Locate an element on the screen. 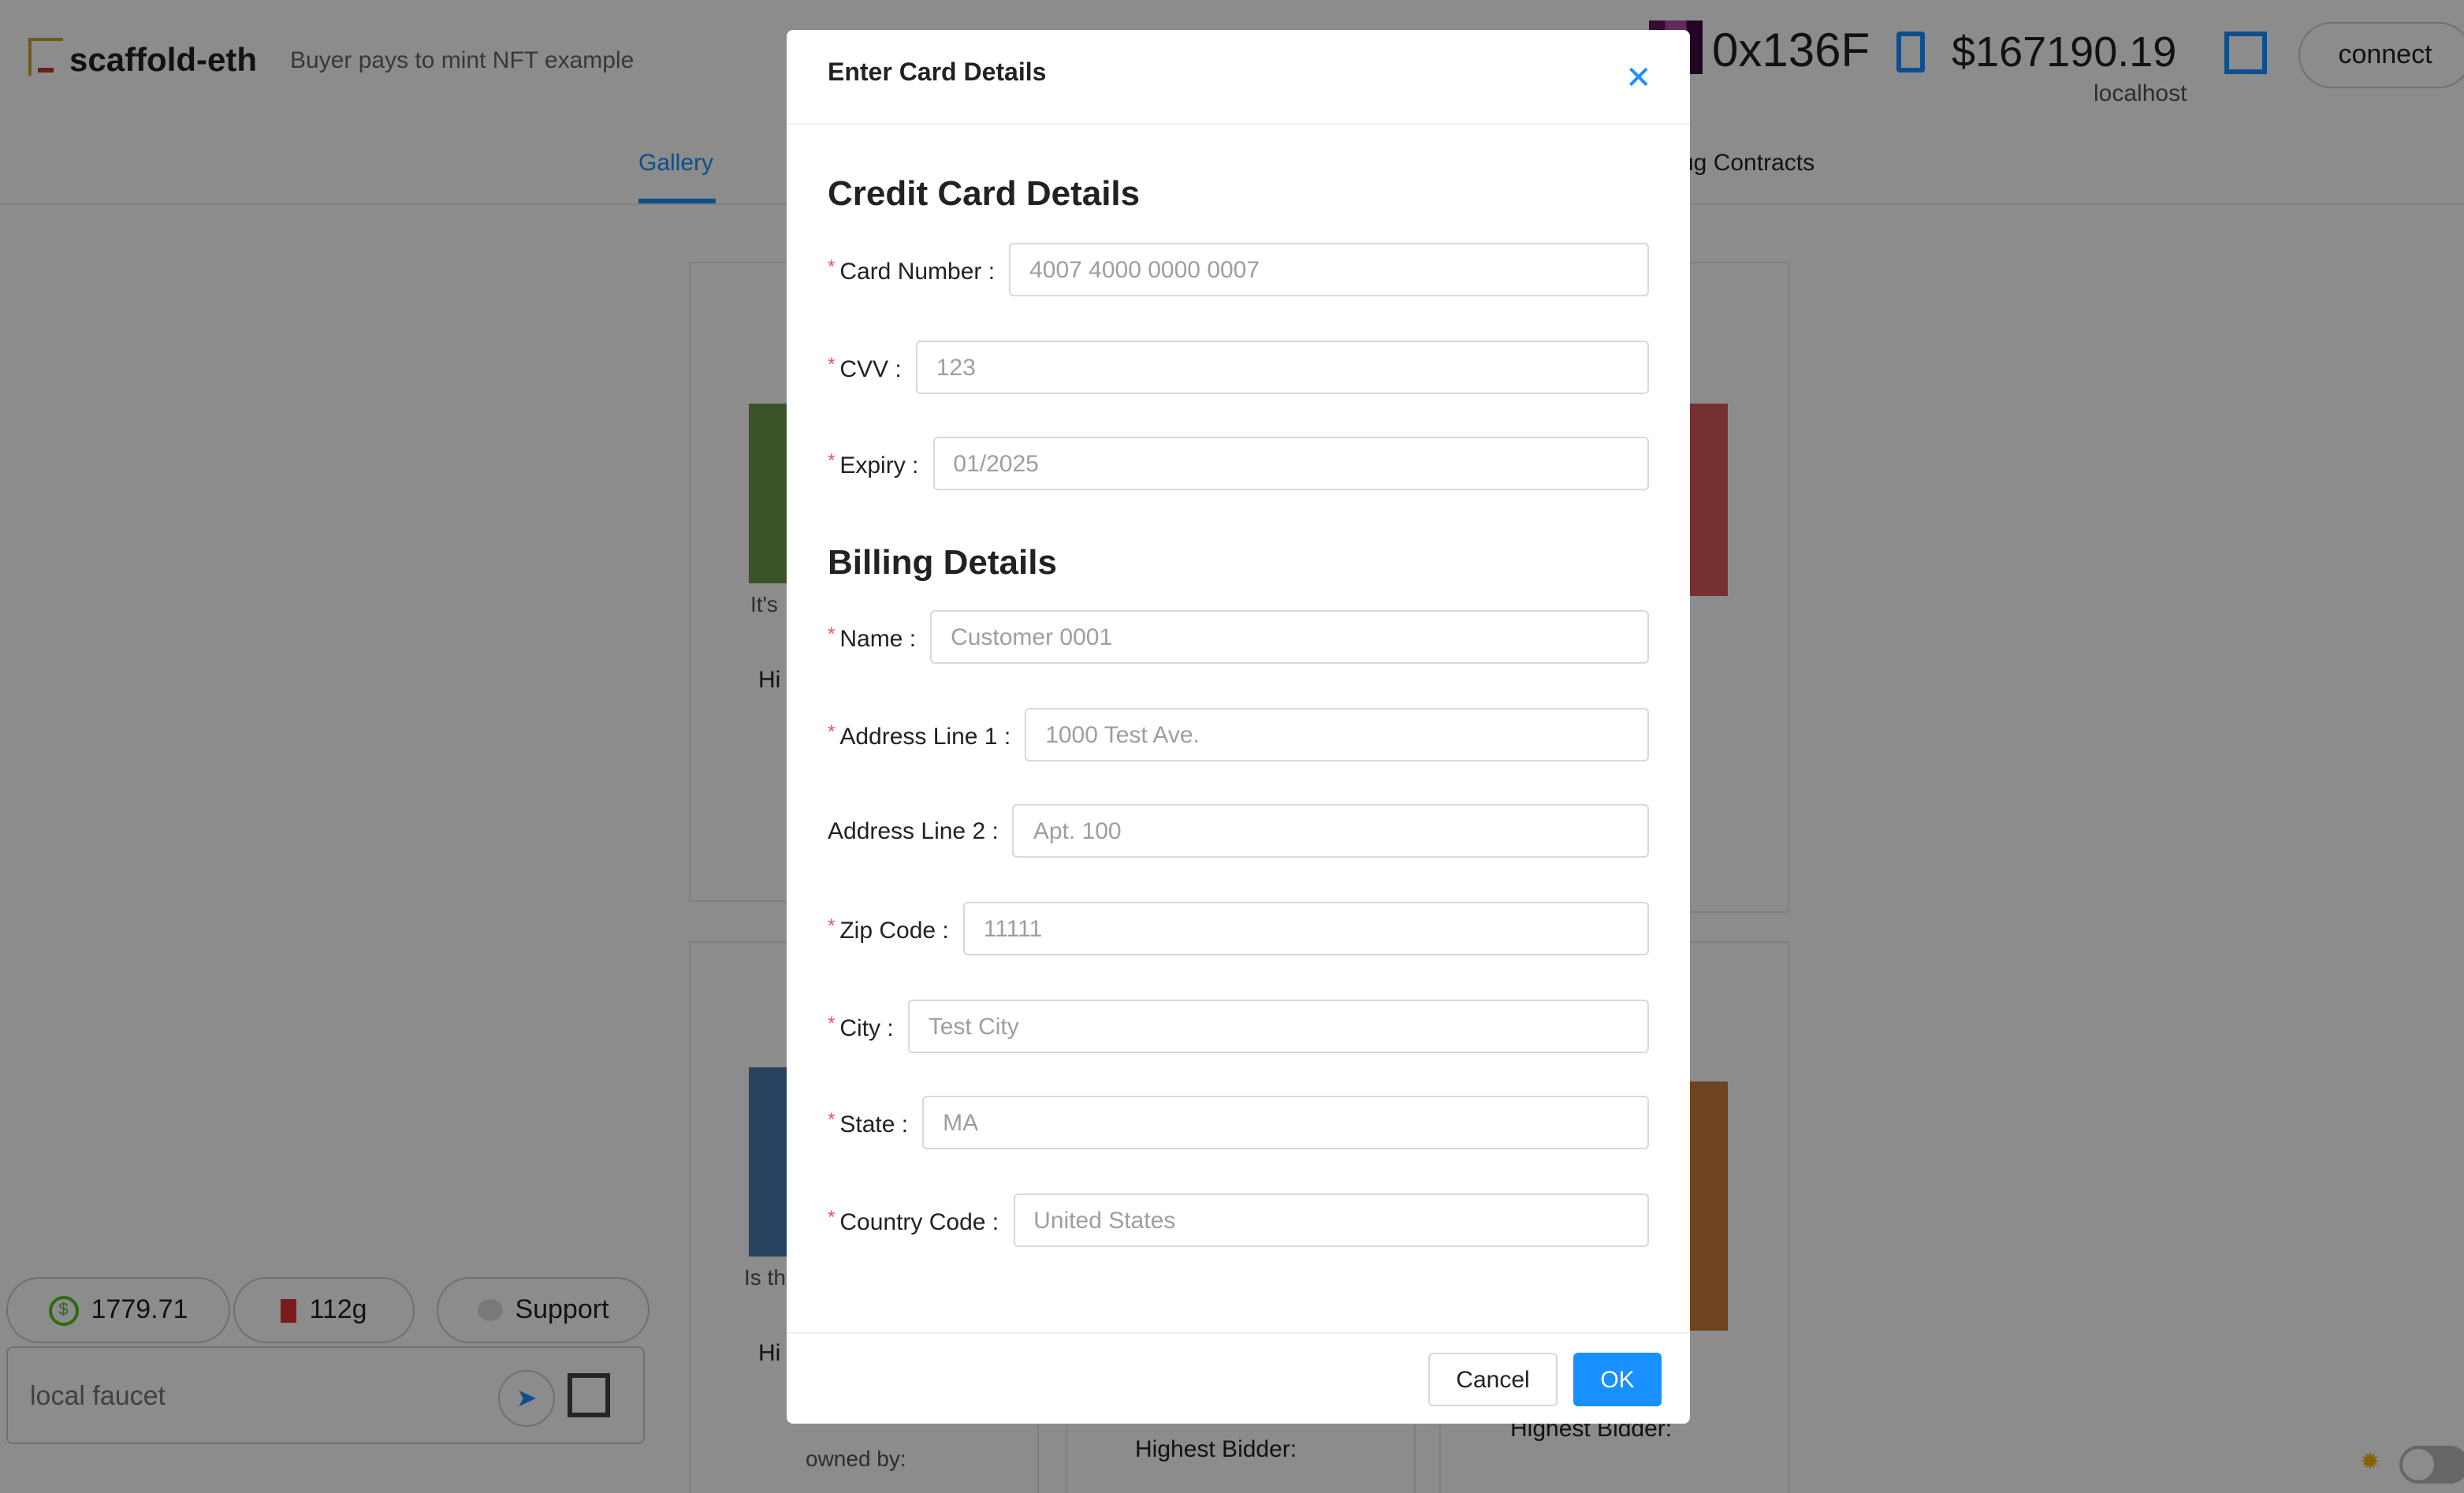  address-line-2-label: Address Line 2 : is located at coordinates (921, 830).